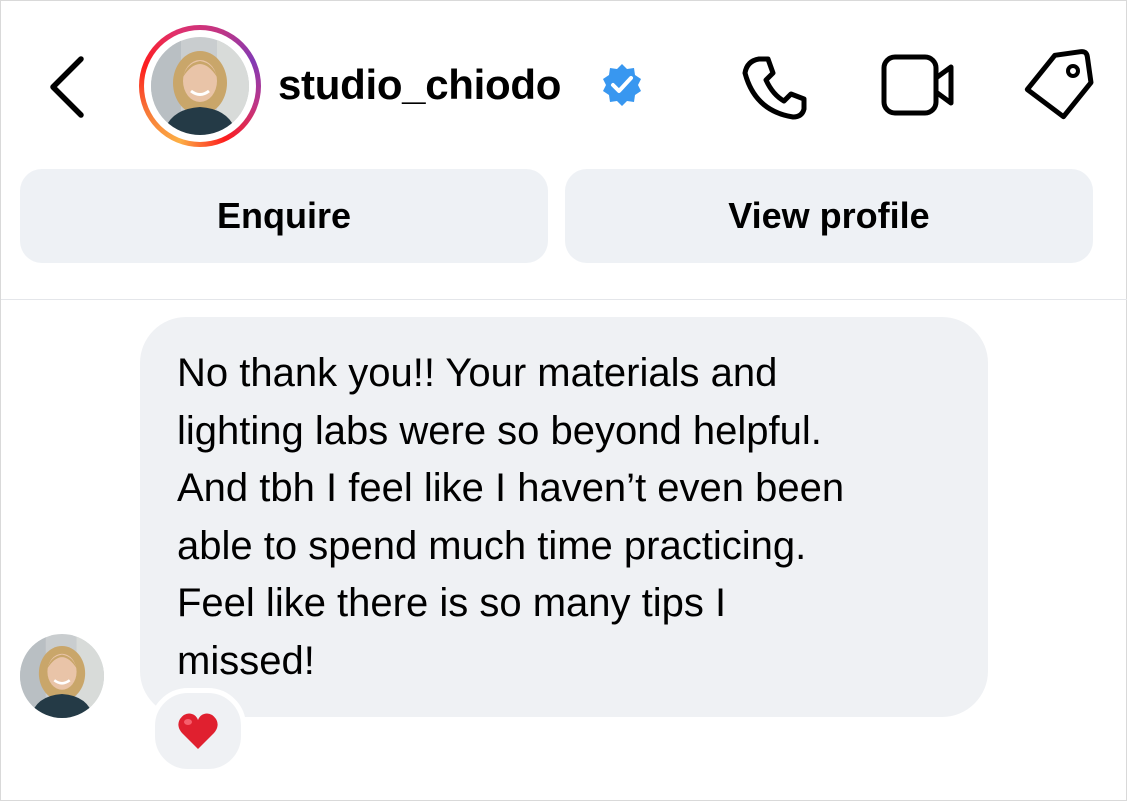 Image resolution: width=1127 pixels, height=801 pixels. What do you see at coordinates (564, 299) in the screenshot?
I see `divider` at bounding box center [564, 299].